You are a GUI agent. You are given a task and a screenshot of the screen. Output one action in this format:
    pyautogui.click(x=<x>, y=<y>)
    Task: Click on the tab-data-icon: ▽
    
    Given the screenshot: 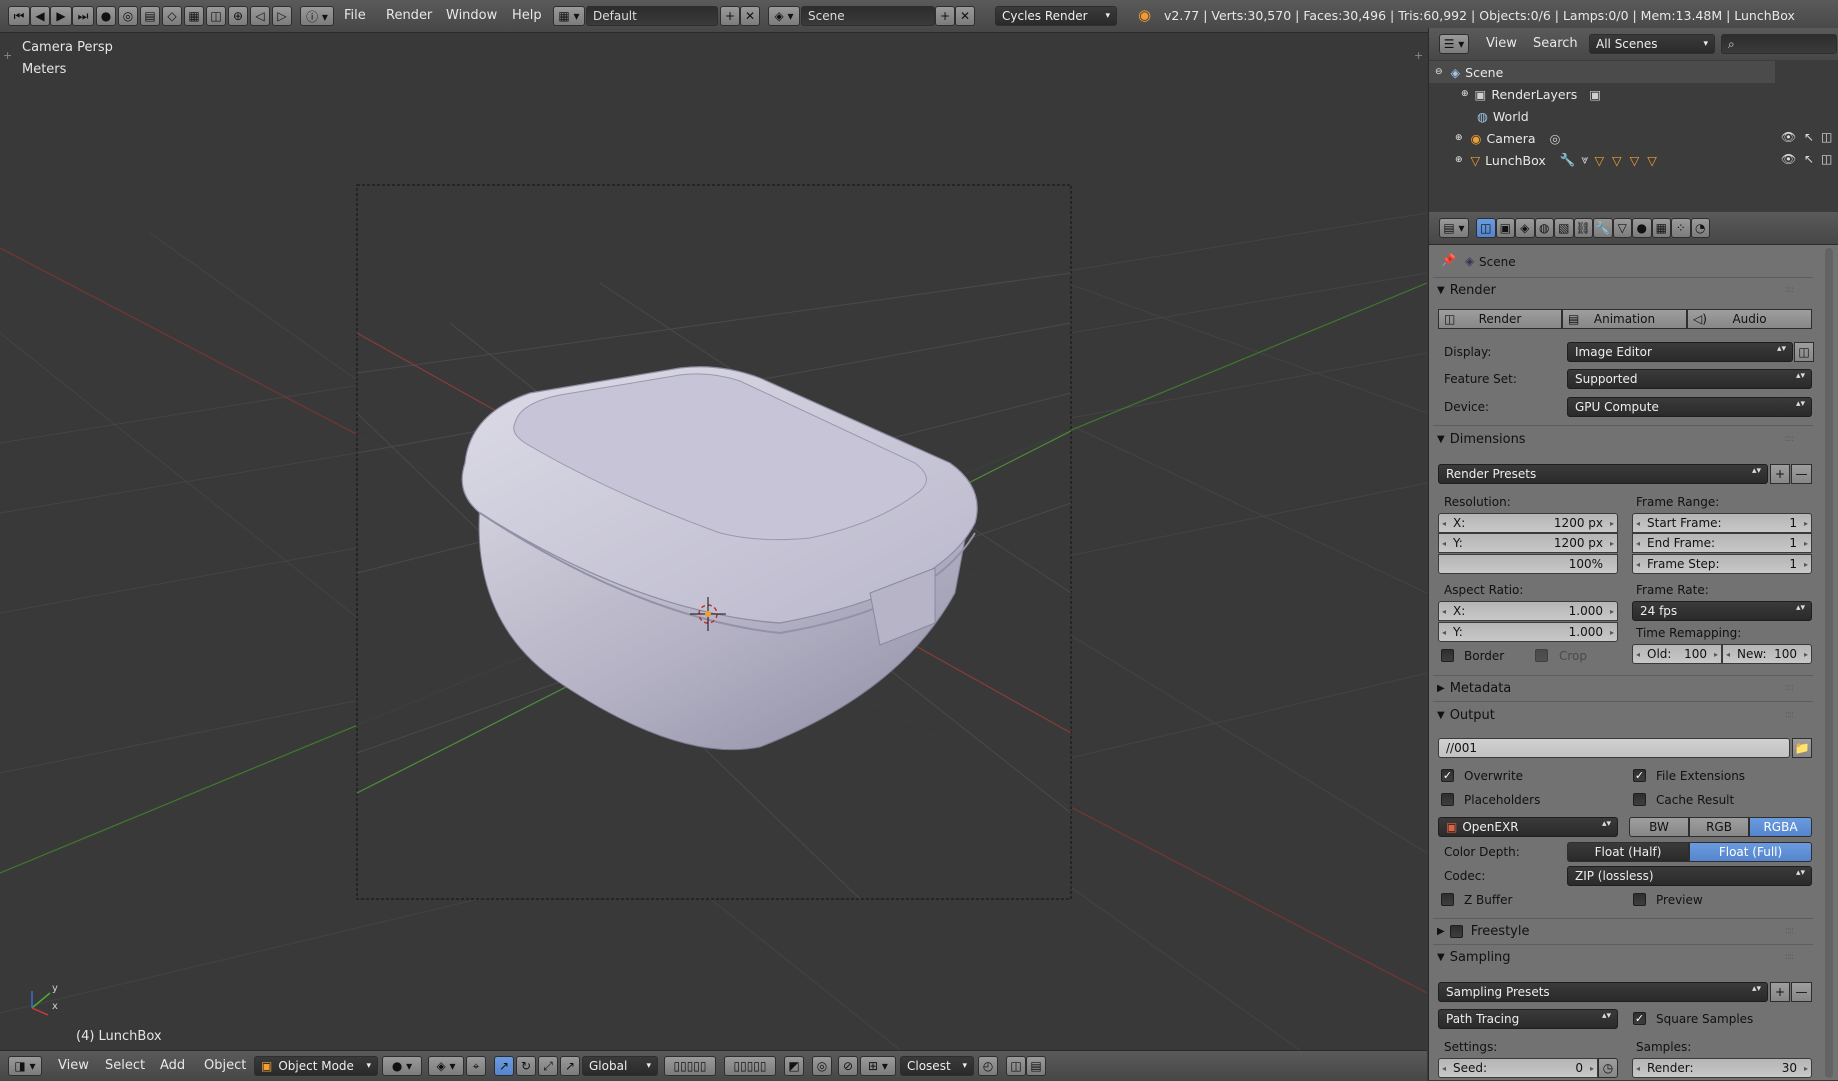 What is the action you would take?
    pyautogui.click(x=1622, y=228)
    